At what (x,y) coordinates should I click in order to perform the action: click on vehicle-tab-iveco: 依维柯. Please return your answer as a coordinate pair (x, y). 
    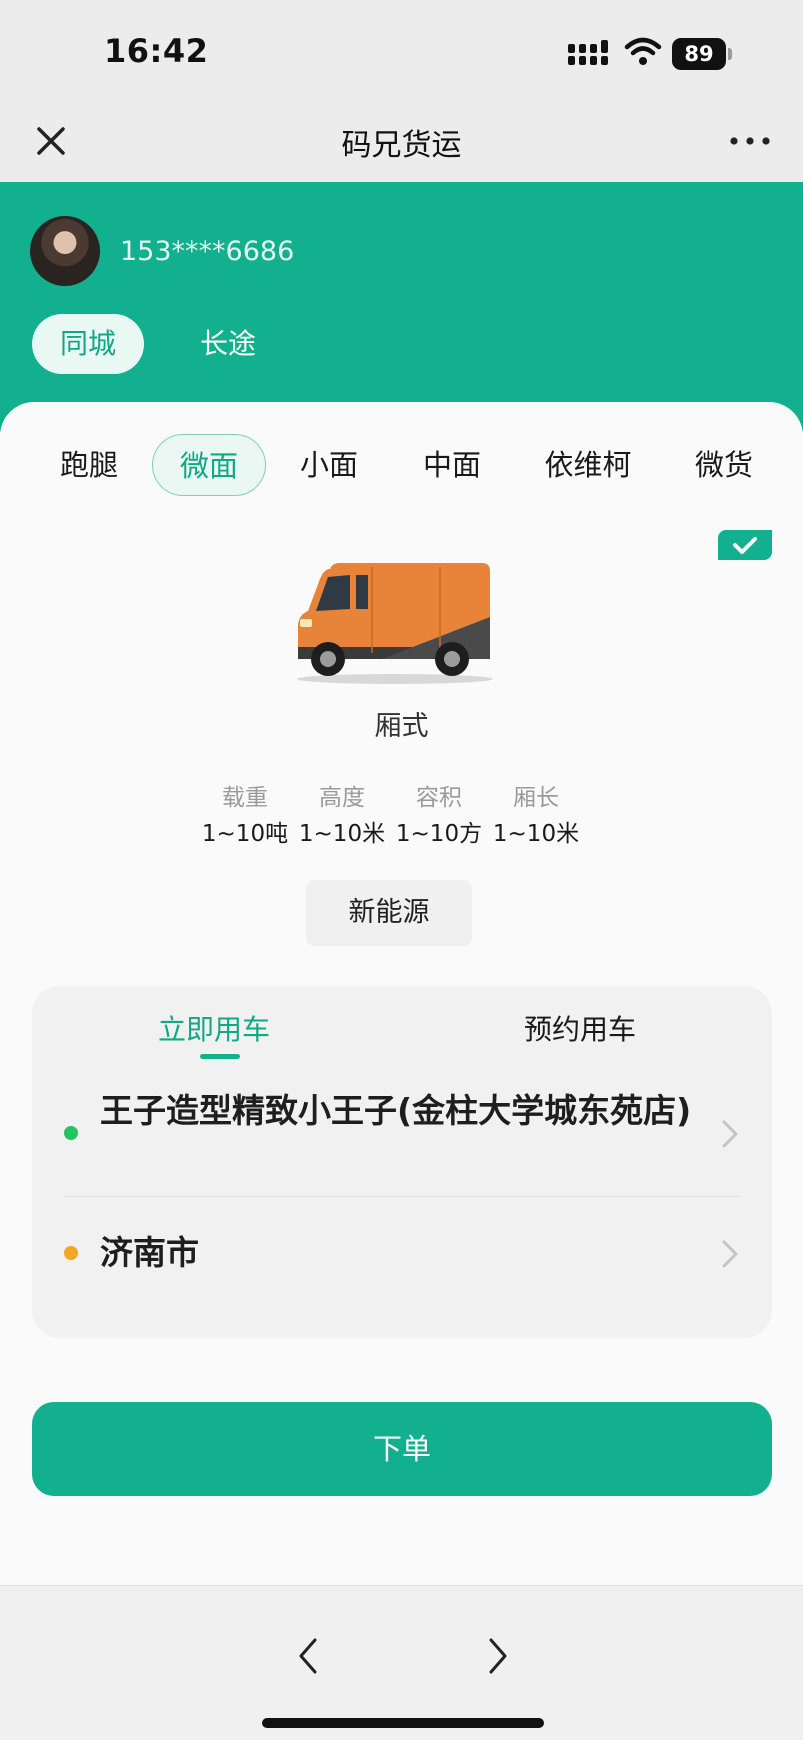
    Looking at the image, I should click on (588, 465).